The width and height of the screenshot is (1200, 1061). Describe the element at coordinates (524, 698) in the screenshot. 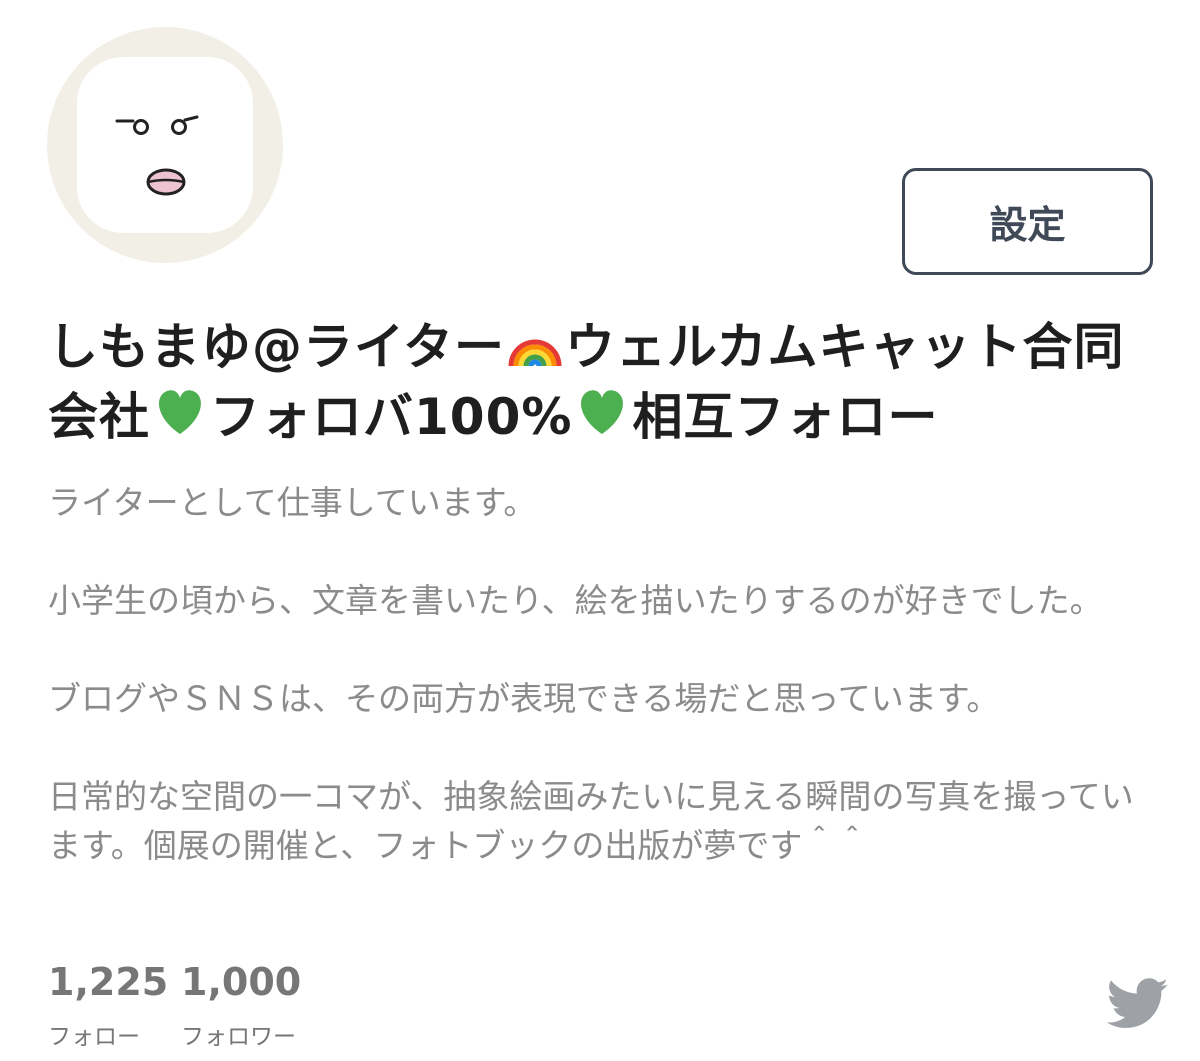

I see `bio-paragraph: ブログやＳＮＳは、その両方が表現できる場だと思っています。` at that location.